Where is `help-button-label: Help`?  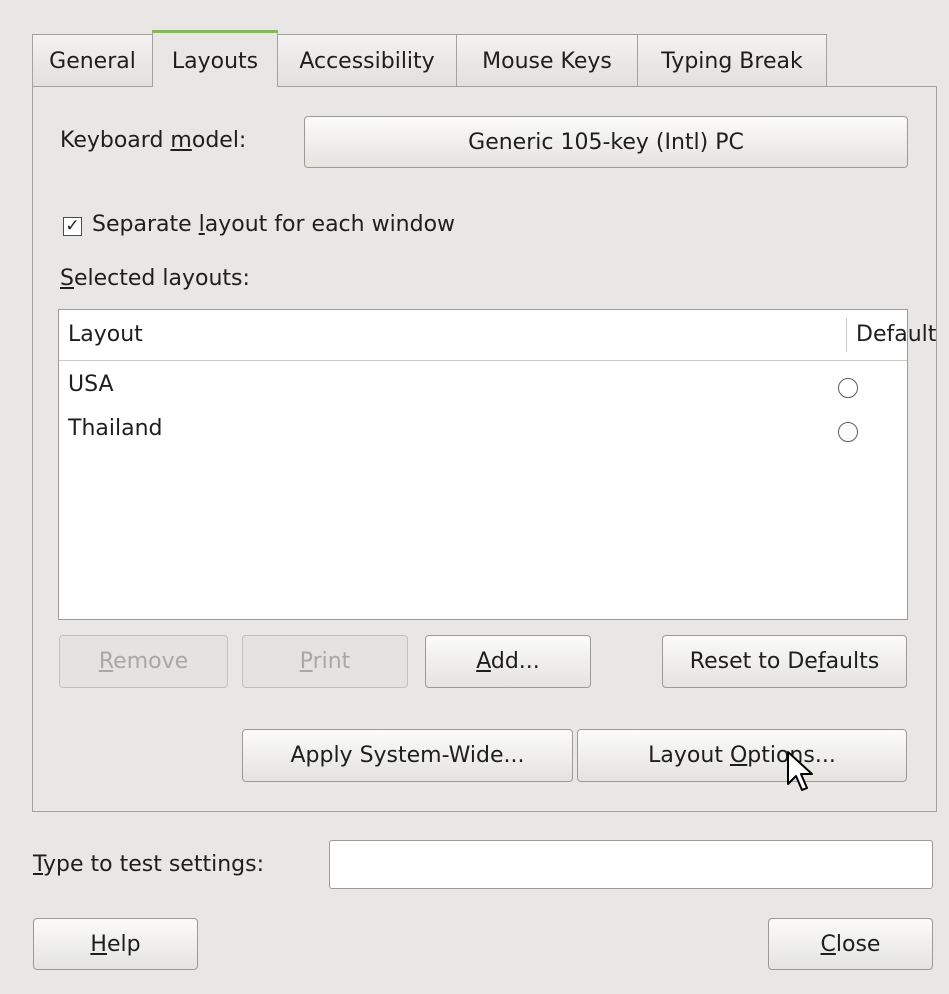
help-button-label: Help is located at coordinates (115, 944).